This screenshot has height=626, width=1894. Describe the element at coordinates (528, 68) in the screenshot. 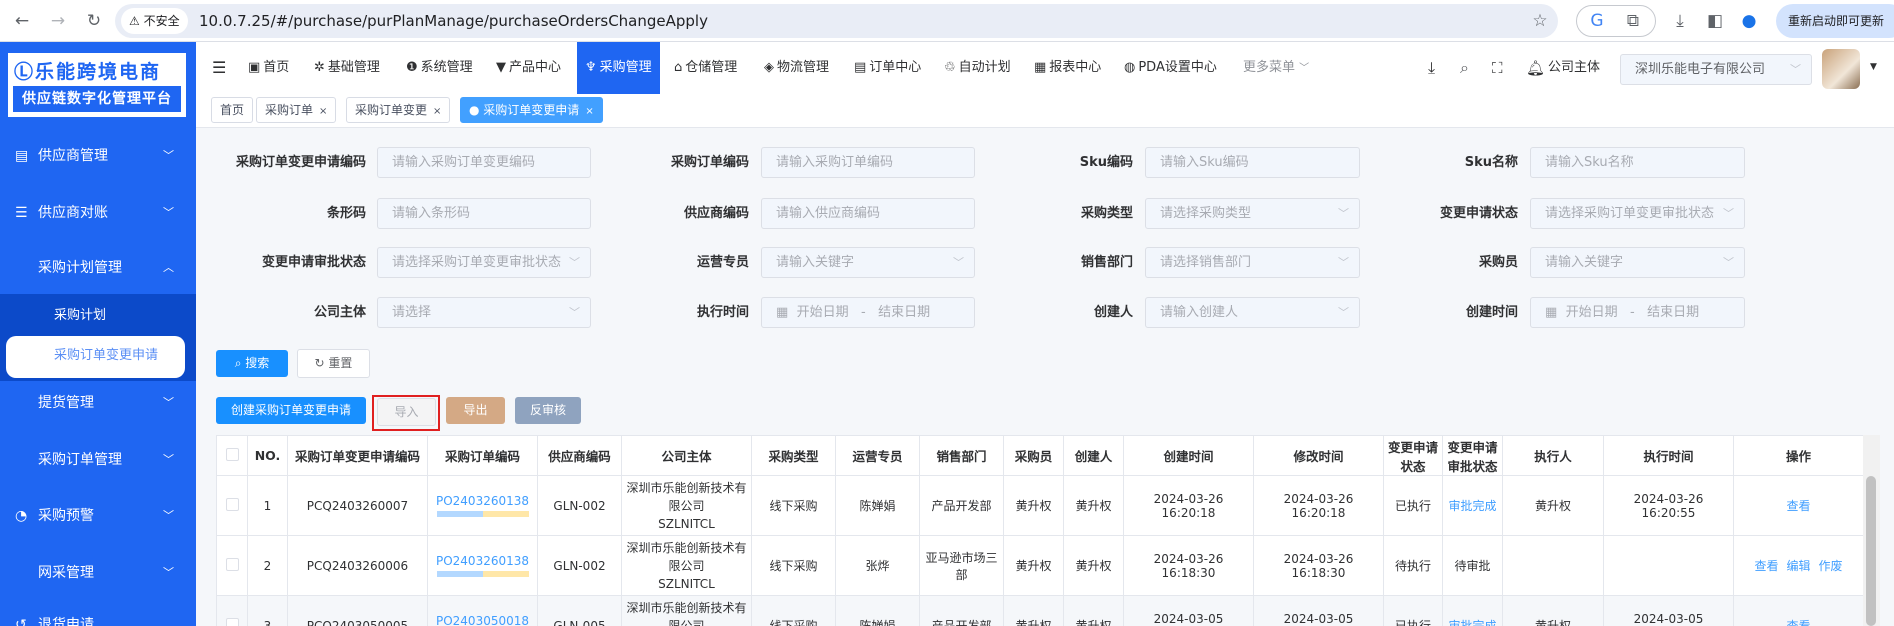

I see `nav-product: ▼ 产品中心` at that location.